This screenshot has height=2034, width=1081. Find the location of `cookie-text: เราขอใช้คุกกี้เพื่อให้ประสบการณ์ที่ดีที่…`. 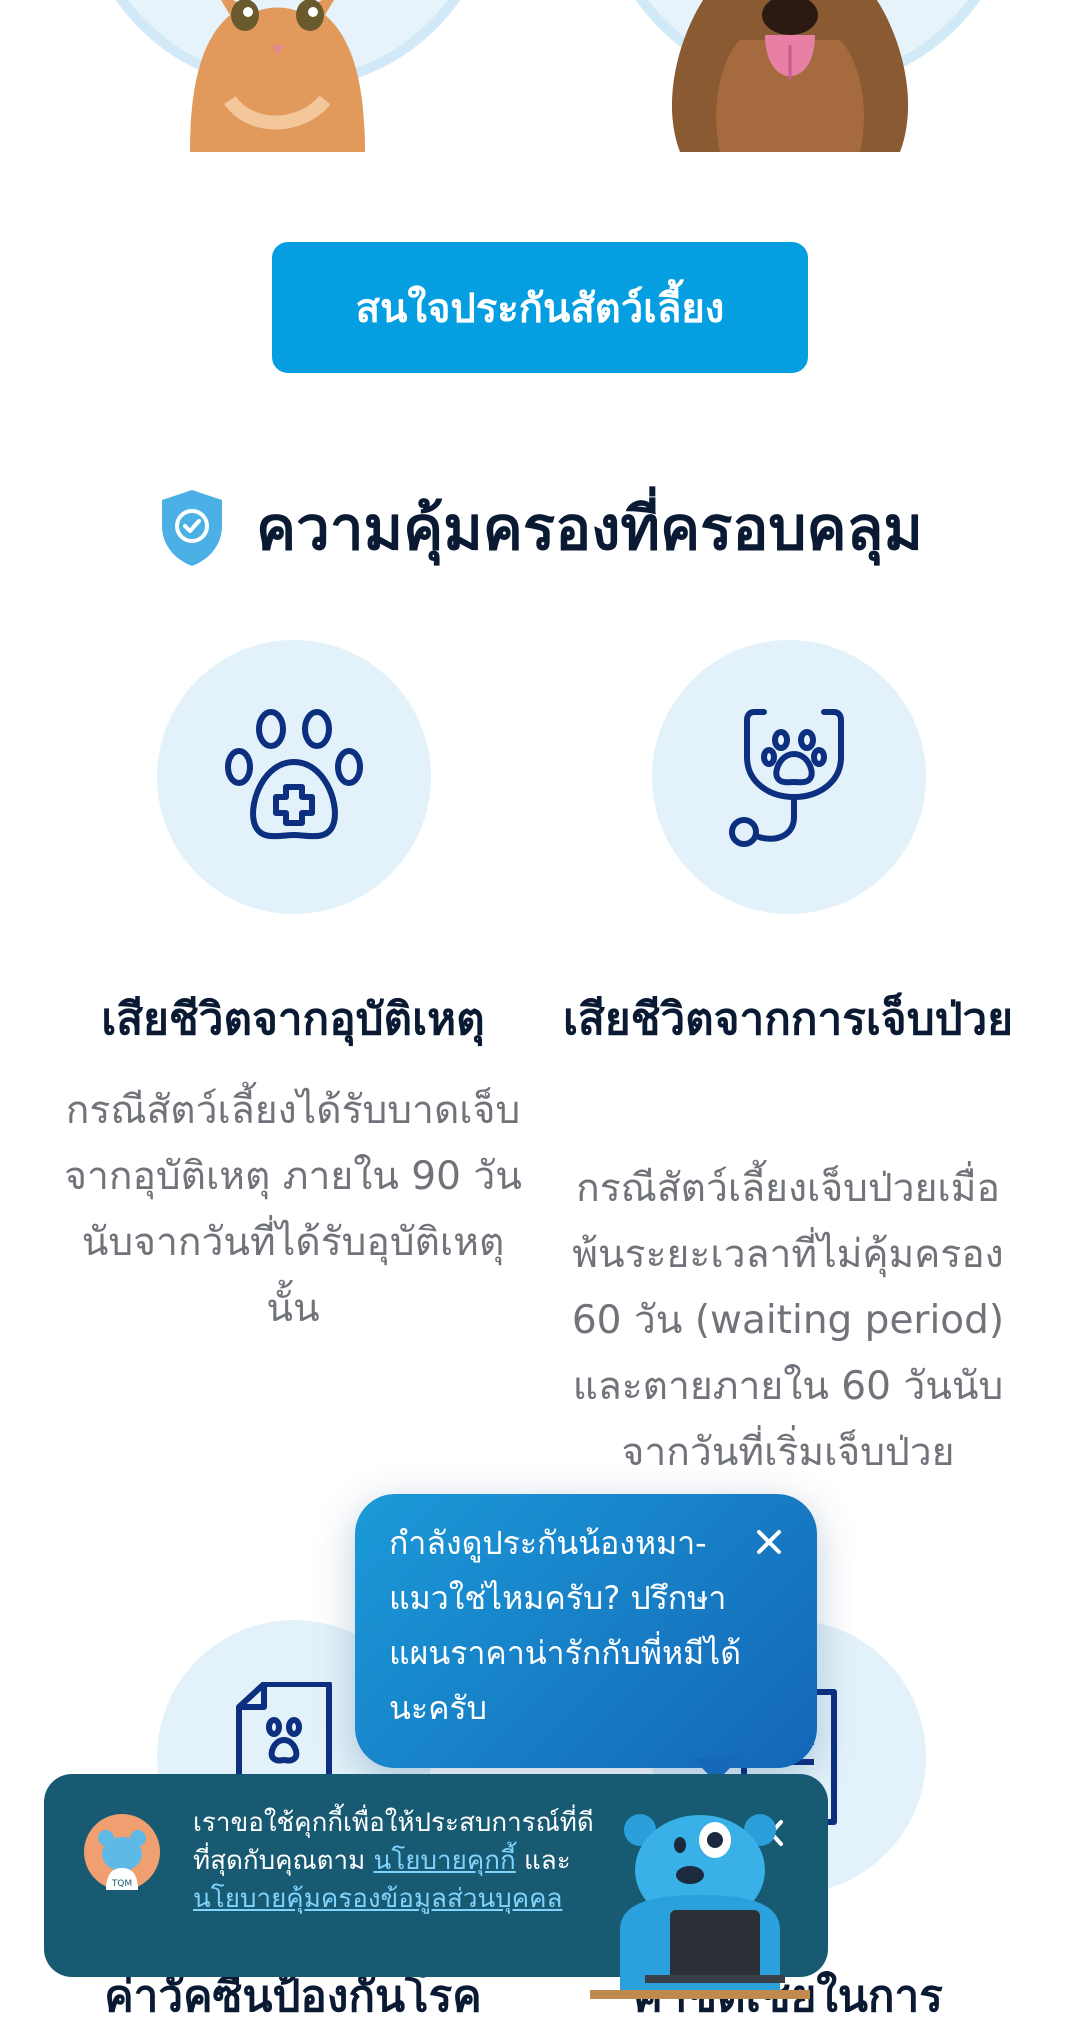

cookie-text: เราขอใช้คุกกี้เพื่อให้ประสบการณ์ที่ดีที่… is located at coordinates (403, 1861).